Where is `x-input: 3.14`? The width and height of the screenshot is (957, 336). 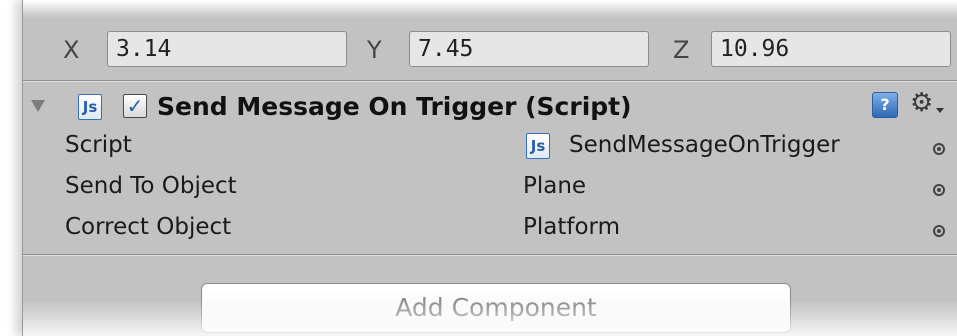 x-input: 3.14 is located at coordinates (227, 49).